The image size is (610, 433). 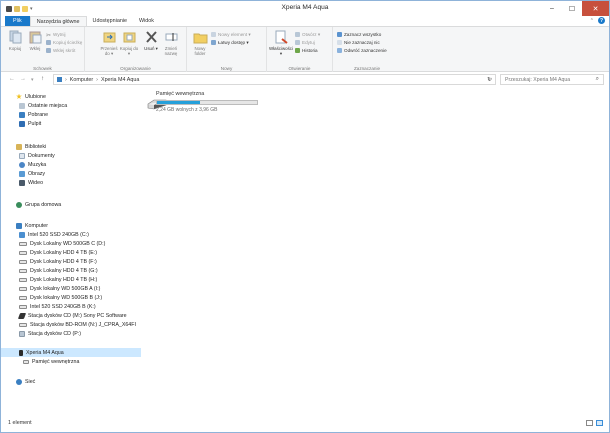 What do you see at coordinates (58, 279) in the screenshot?
I see `nav-drive: Dysk Lokalny HDD 4 TB (H:)` at bounding box center [58, 279].